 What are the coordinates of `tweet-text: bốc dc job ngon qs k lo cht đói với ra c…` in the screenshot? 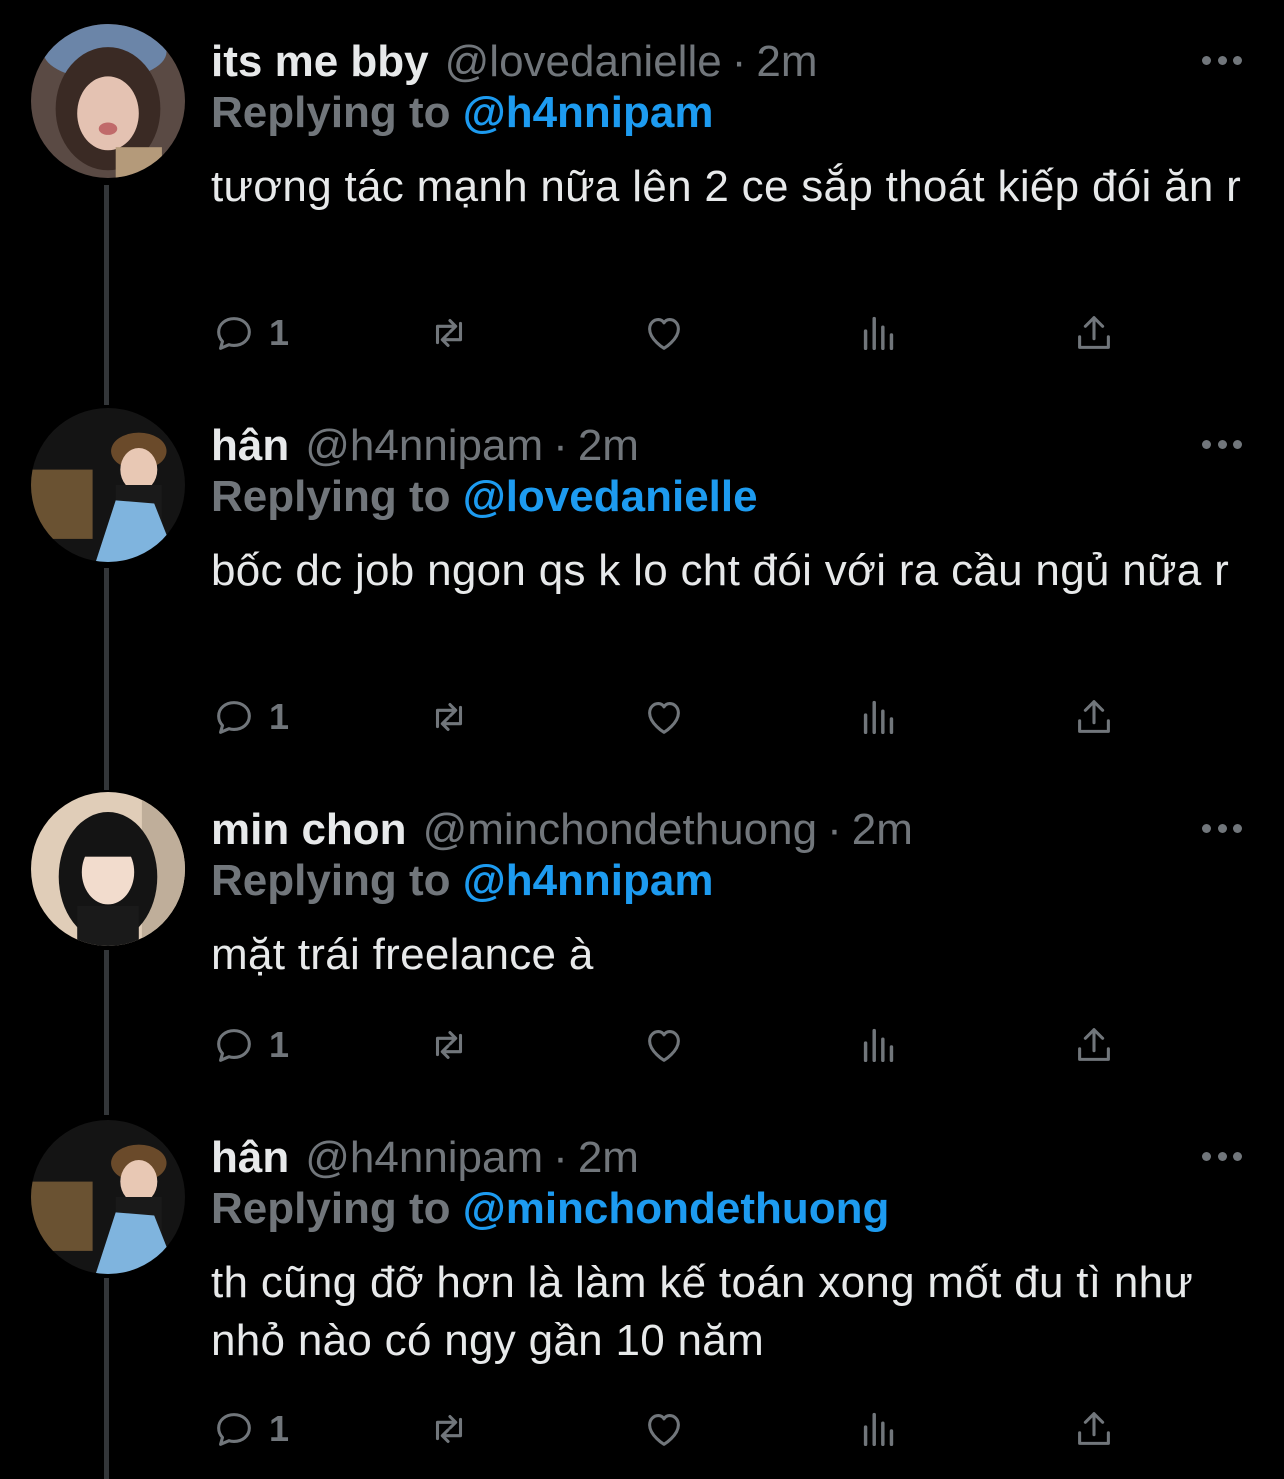 It's located at (720, 570).